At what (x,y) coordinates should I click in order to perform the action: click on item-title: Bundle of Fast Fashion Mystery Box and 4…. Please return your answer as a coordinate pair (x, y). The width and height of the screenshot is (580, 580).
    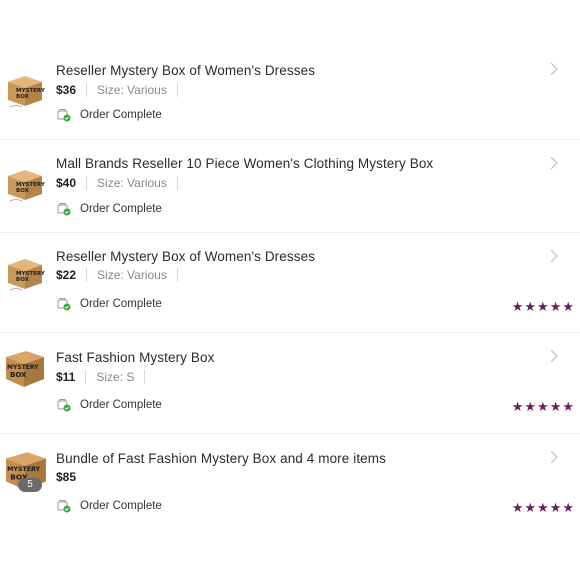
    Looking at the image, I should click on (221, 458).